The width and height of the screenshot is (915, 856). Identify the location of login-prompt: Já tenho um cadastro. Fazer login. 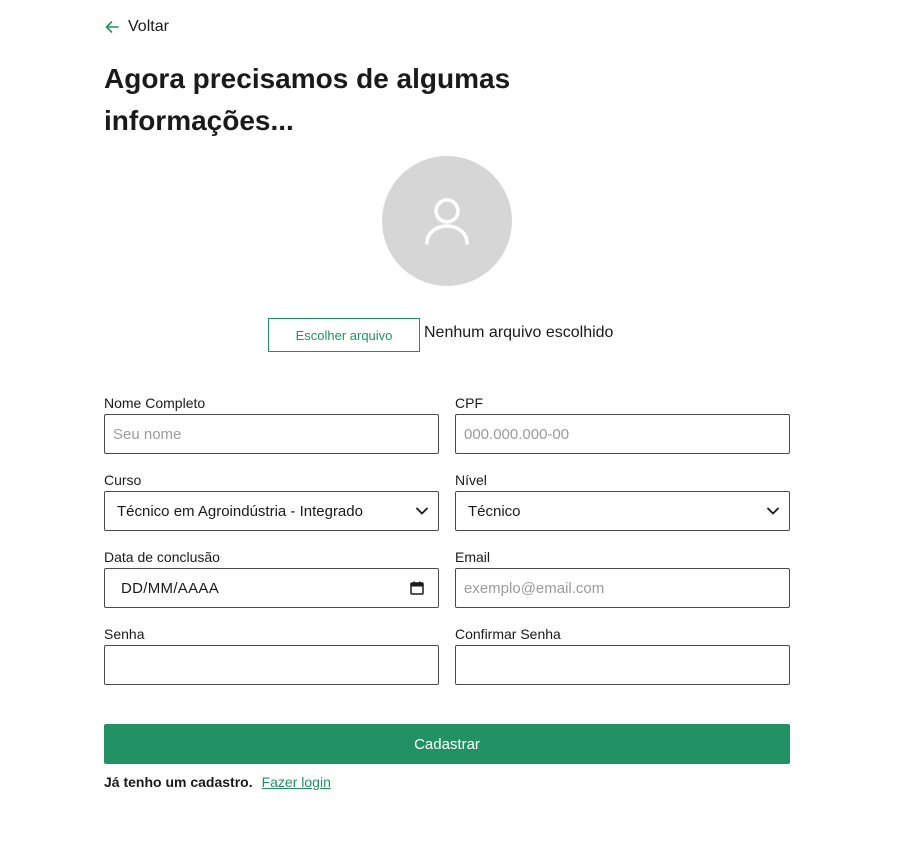
(217, 782).